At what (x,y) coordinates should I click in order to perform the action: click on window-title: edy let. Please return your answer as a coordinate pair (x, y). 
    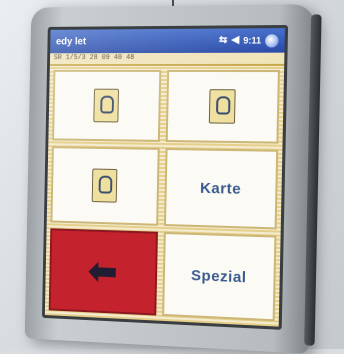
    Looking at the image, I should click on (71, 41).